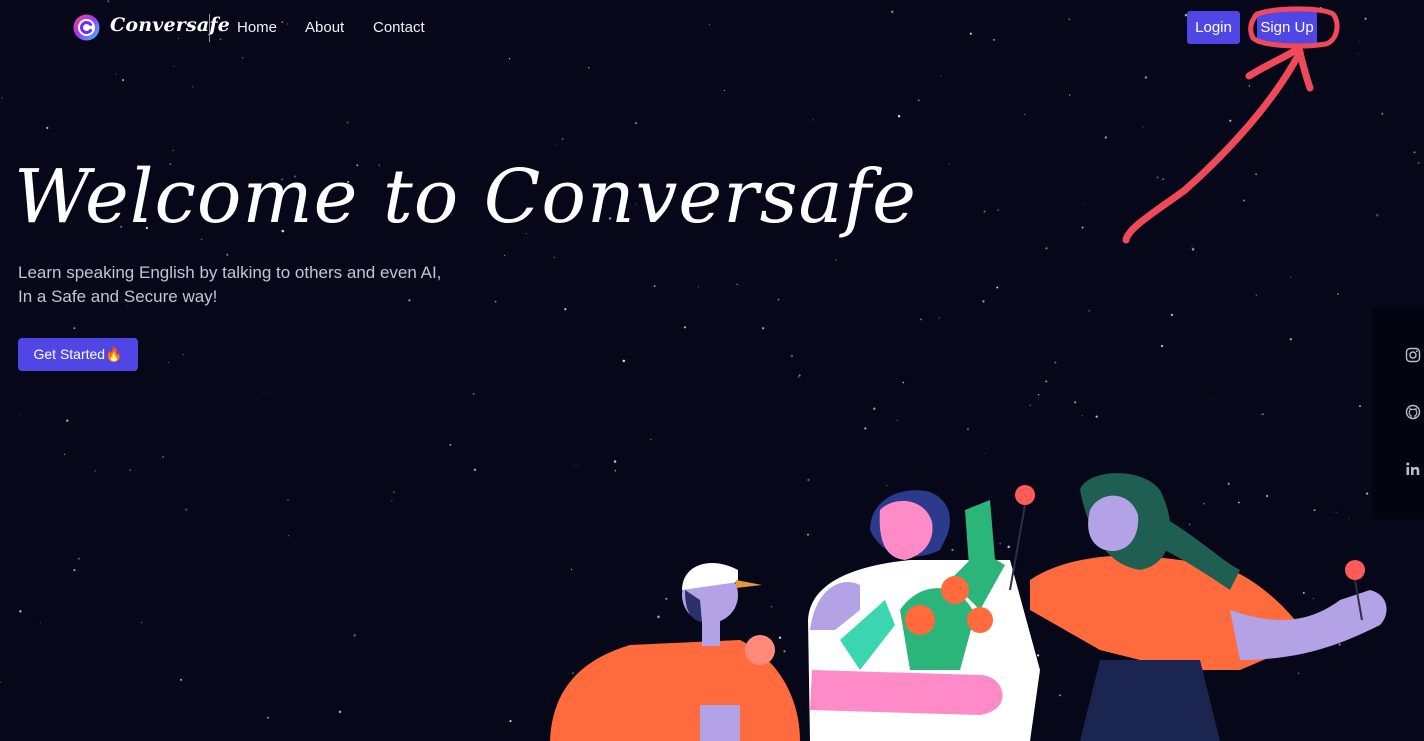 This screenshot has height=741, width=1424. I want to click on brand-name: Conversafe, so click(170, 25).